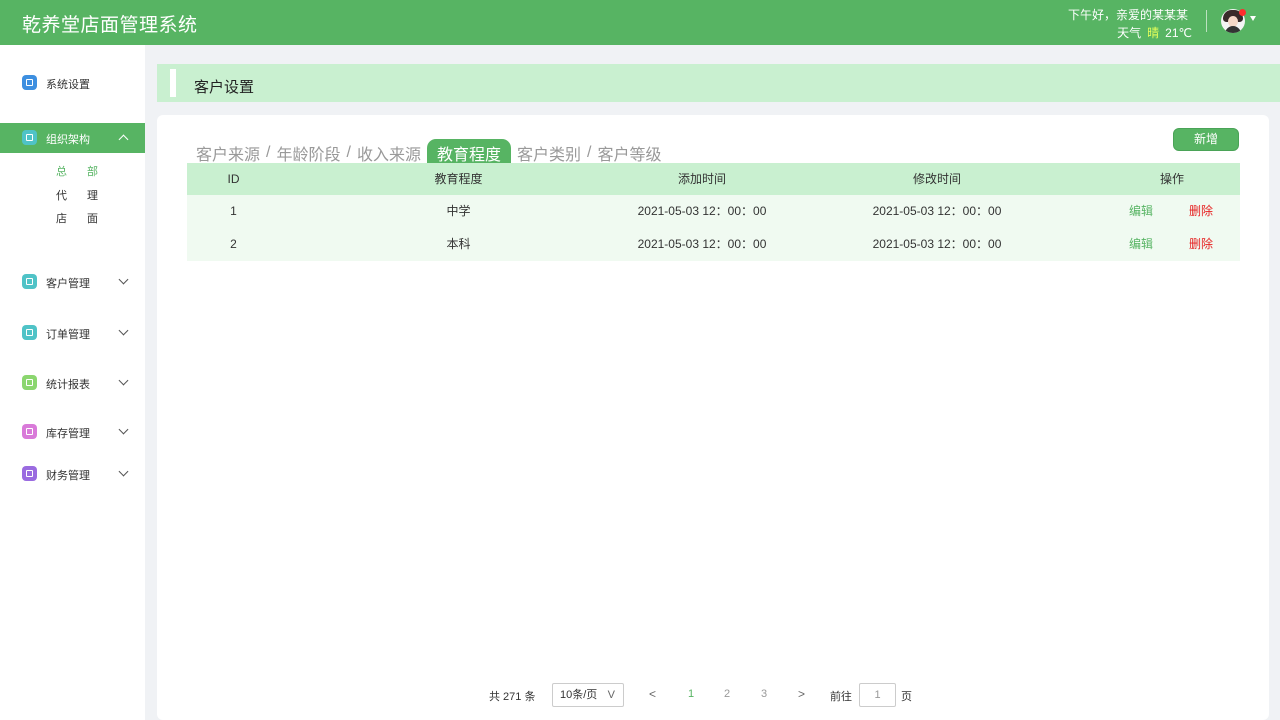  Describe the element at coordinates (718, 83) in the screenshot. I see `section-title-bar: 客户设置` at that location.